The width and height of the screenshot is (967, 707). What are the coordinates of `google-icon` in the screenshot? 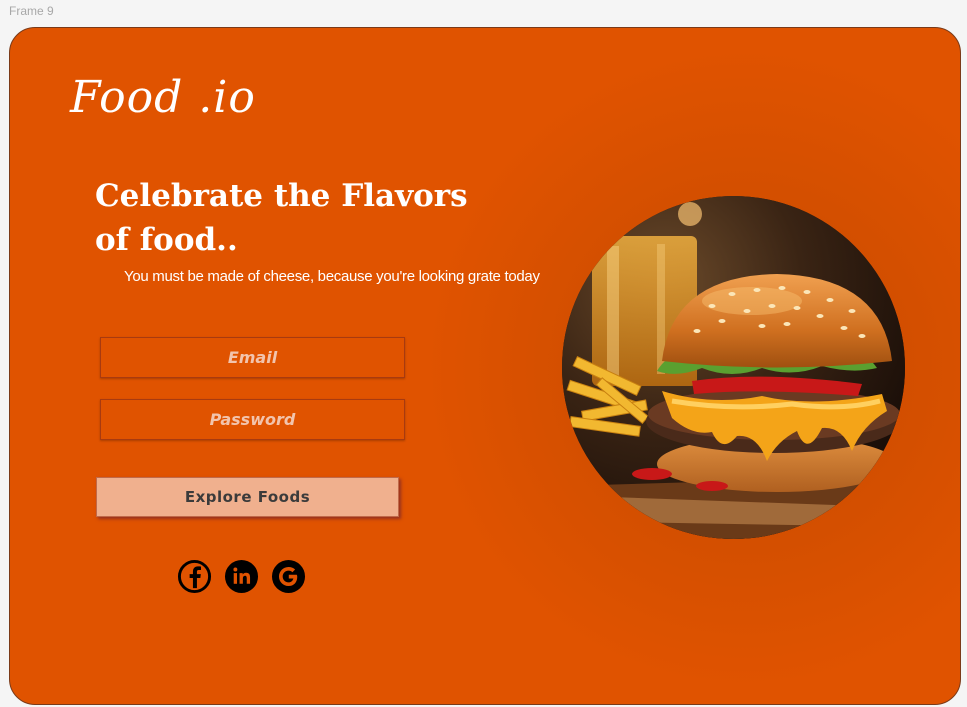 It's located at (288, 576).